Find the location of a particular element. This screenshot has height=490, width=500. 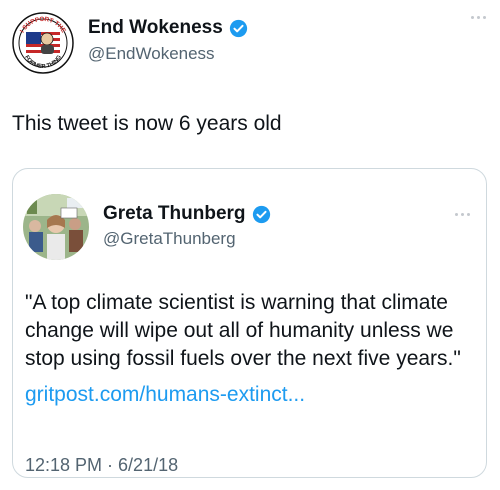

author-handle: @EndWokeness is located at coordinates (168, 54).